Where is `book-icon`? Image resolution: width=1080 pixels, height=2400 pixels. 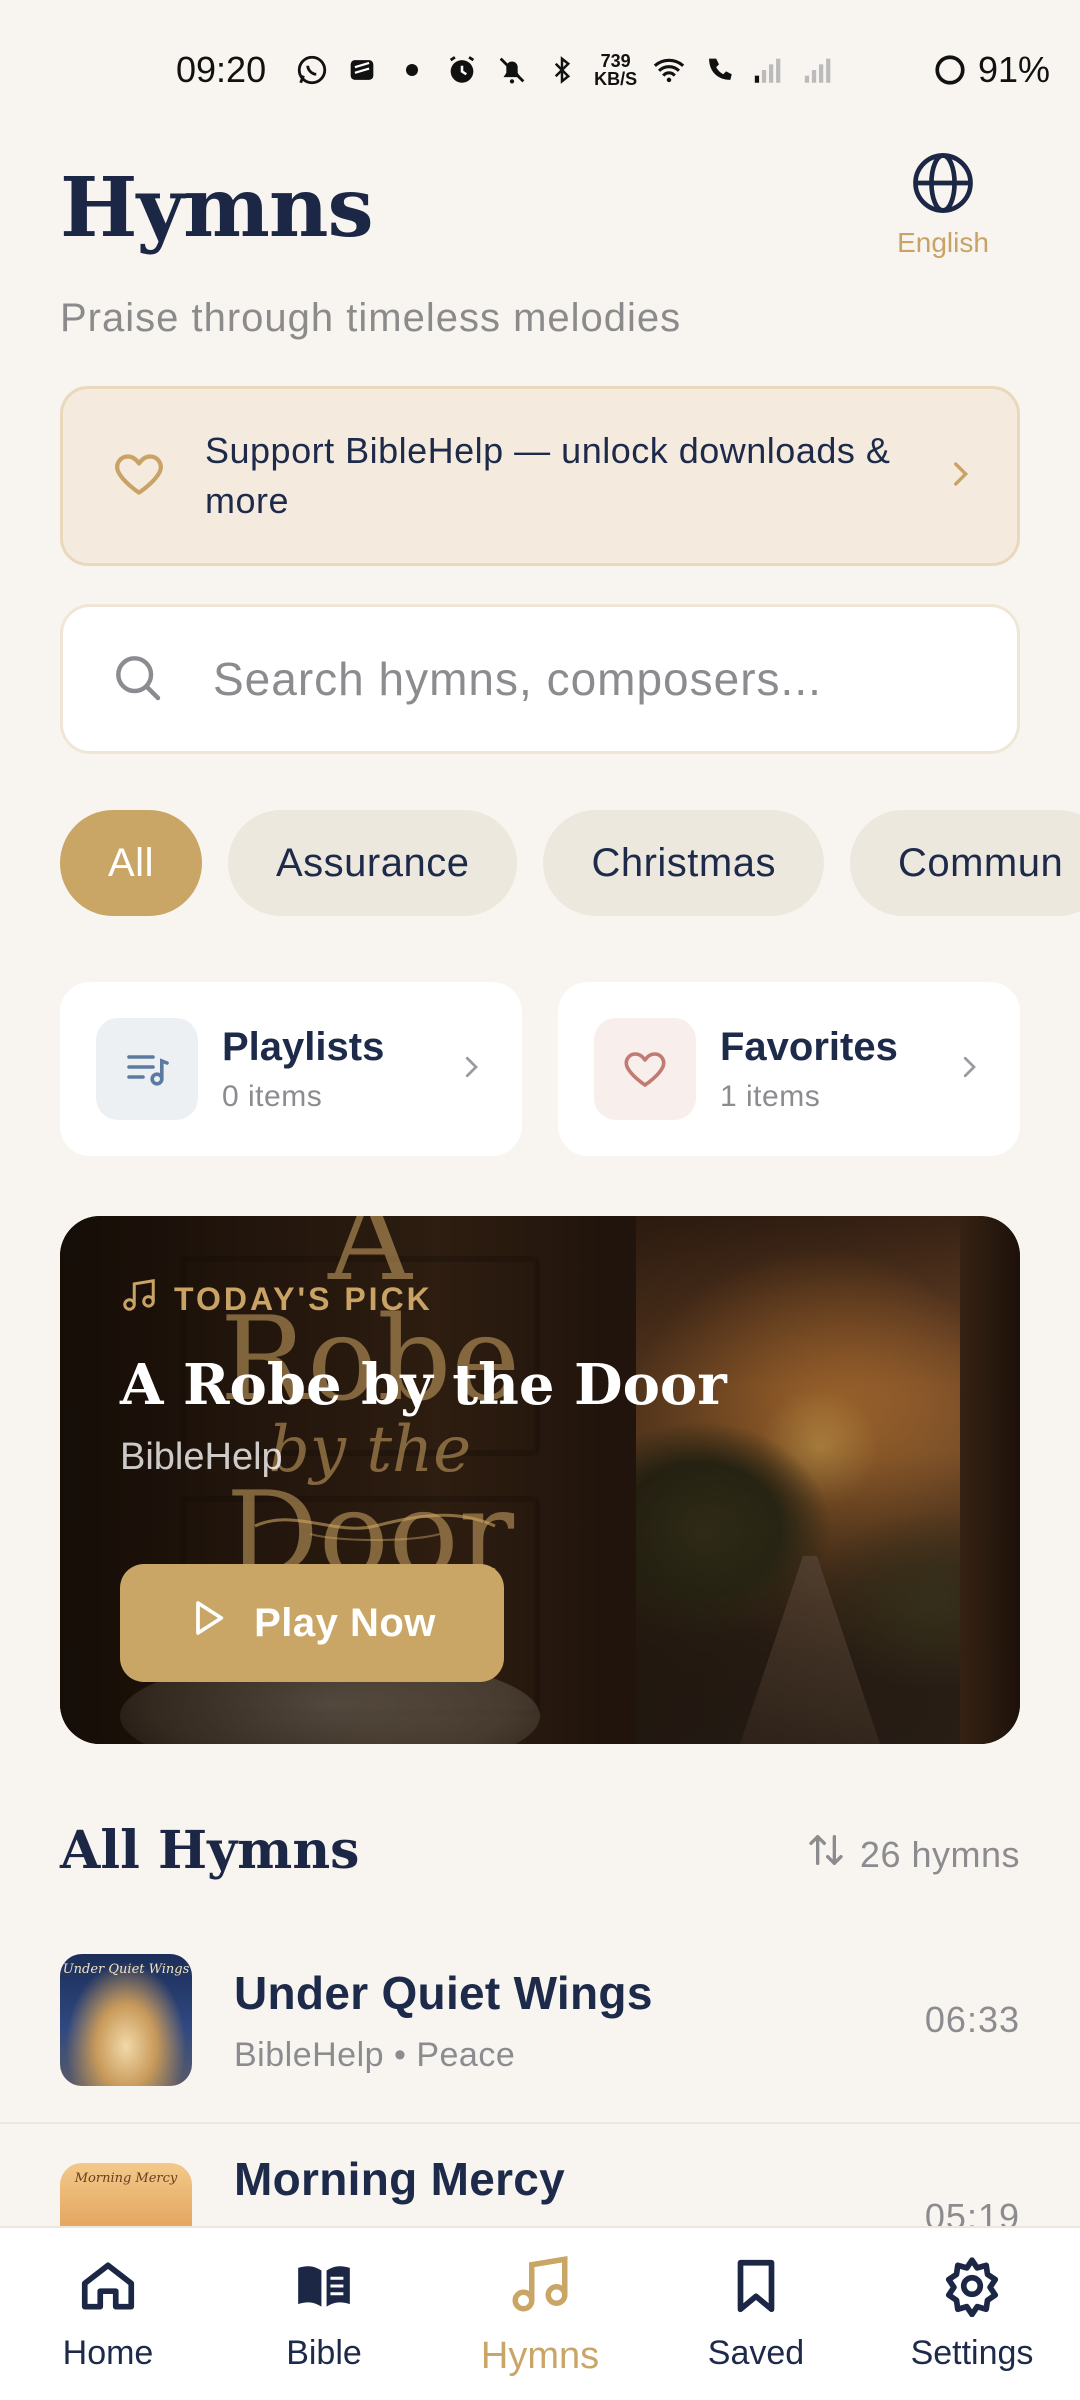 book-icon is located at coordinates (324, 2290).